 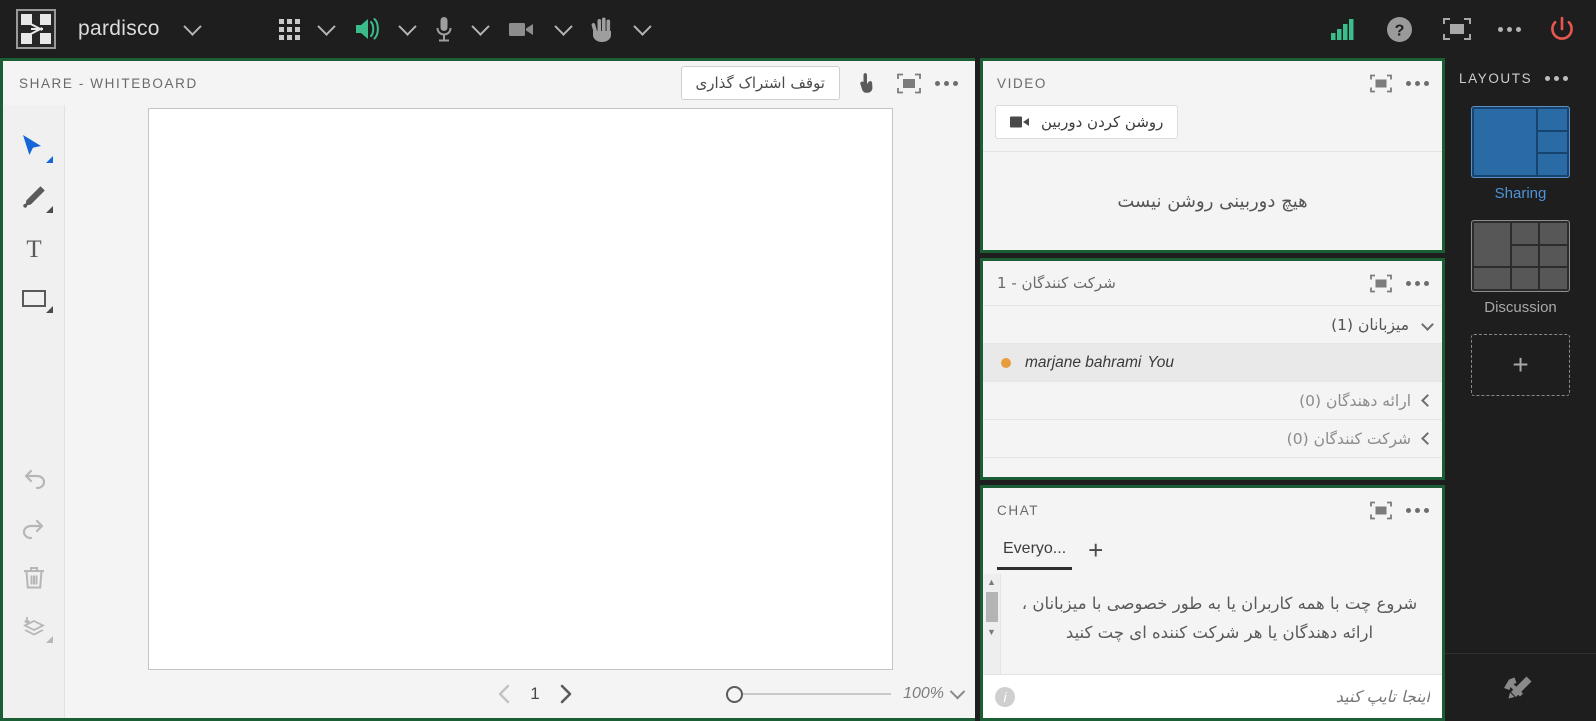 I want to click on turn-on-camera-label: روشن کردن دوربین, so click(x=1102, y=122).